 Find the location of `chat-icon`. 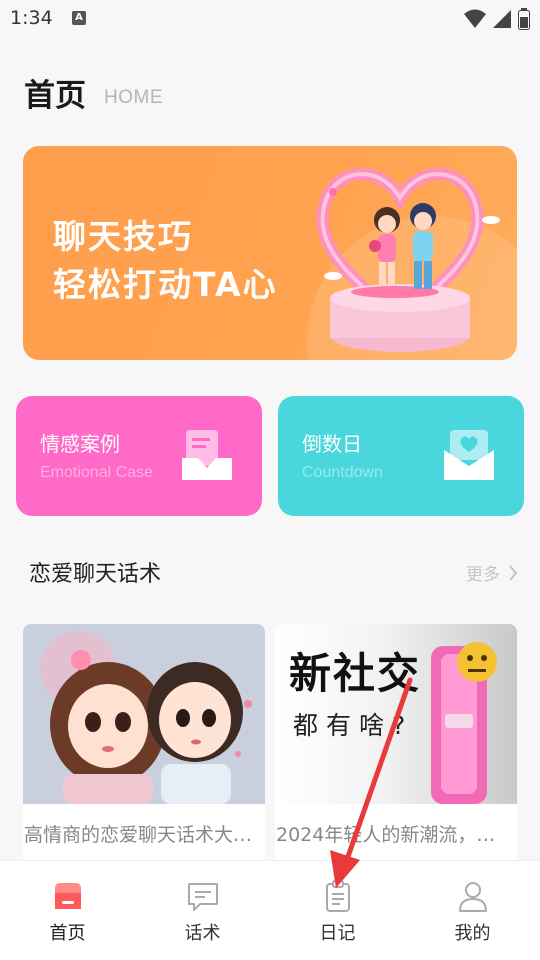

chat-icon is located at coordinates (202, 897).